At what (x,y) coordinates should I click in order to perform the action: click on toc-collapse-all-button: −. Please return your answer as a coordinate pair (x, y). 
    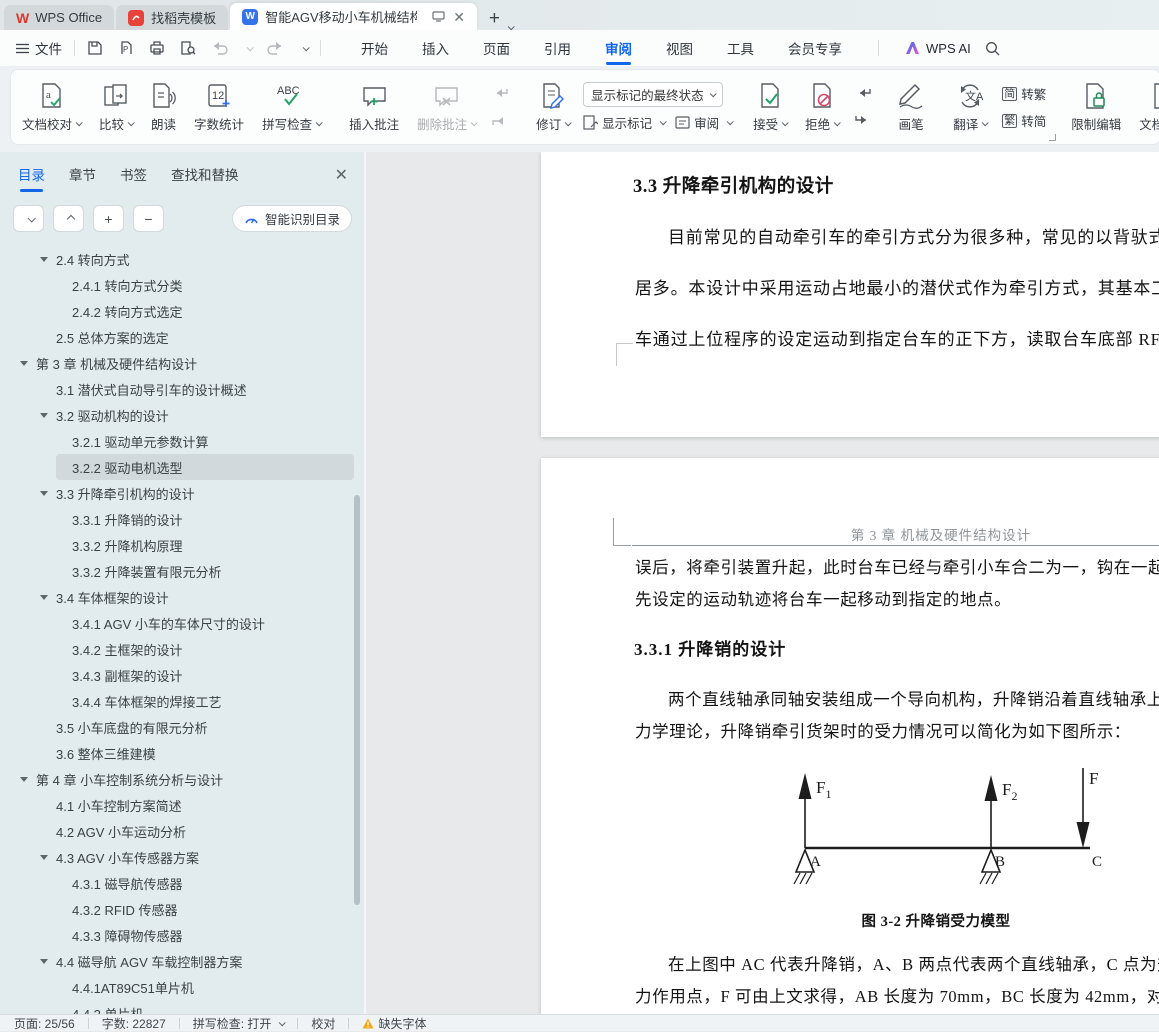
    Looking at the image, I should click on (148, 218).